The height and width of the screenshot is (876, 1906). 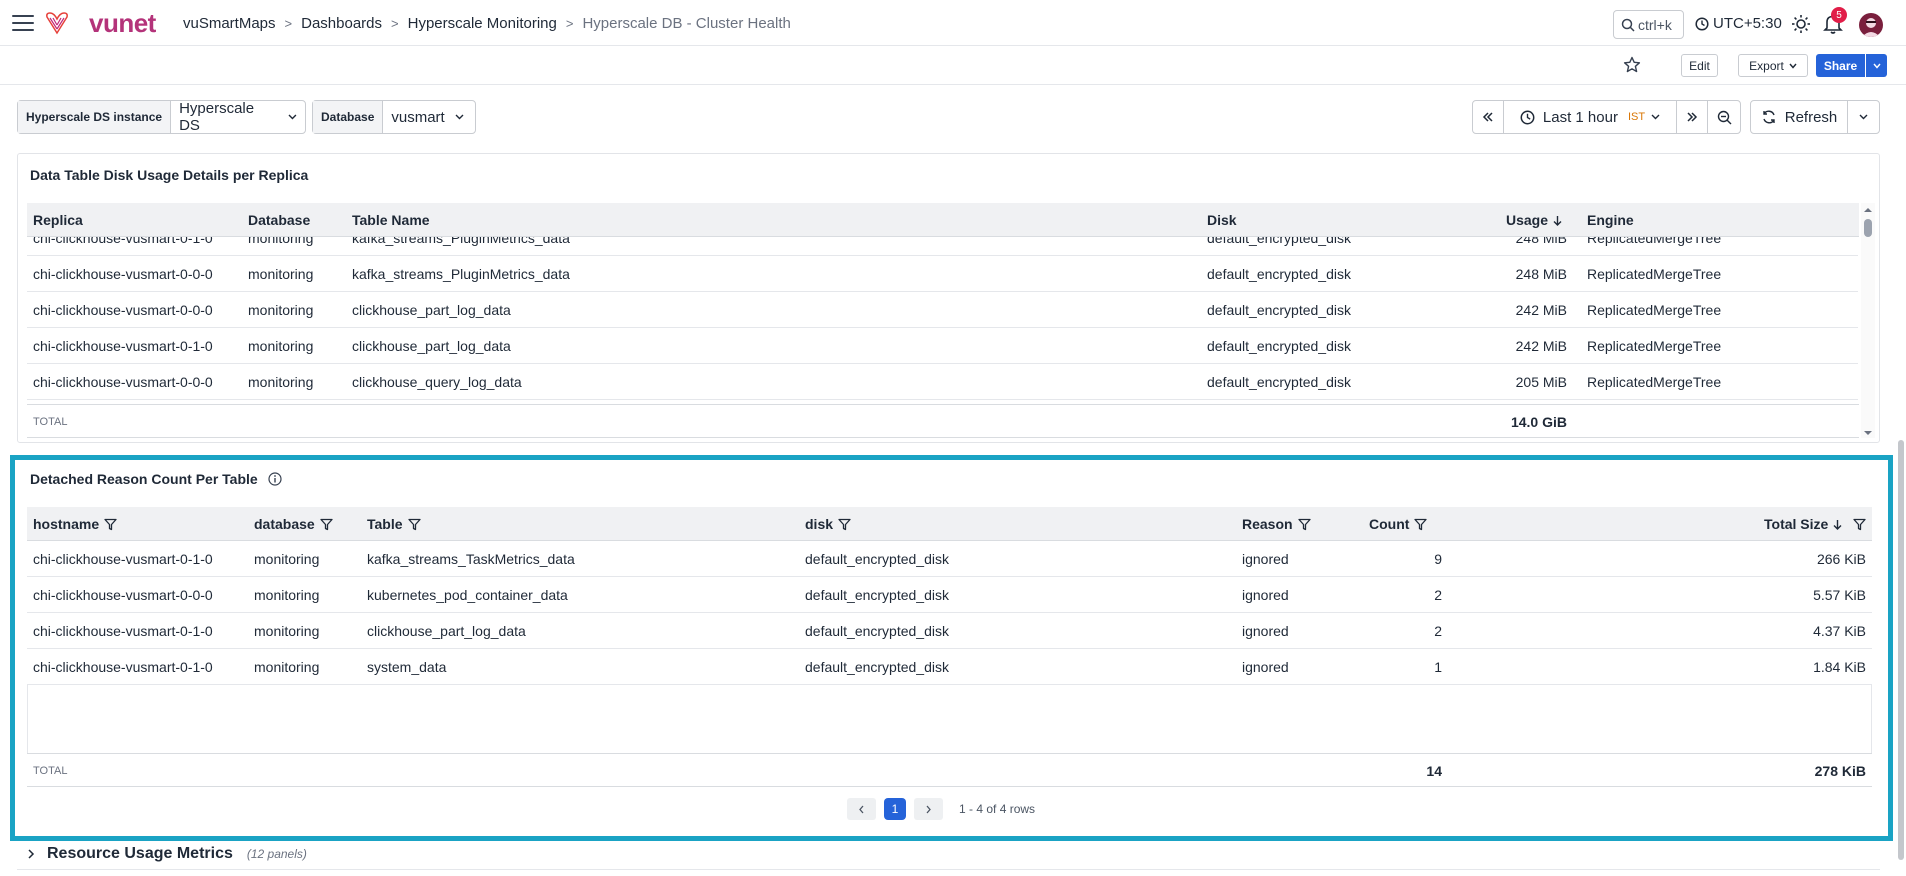 What do you see at coordinates (279, 220) in the screenshot?
I see `column-header-database: Database` at bounding box center [279, 220].